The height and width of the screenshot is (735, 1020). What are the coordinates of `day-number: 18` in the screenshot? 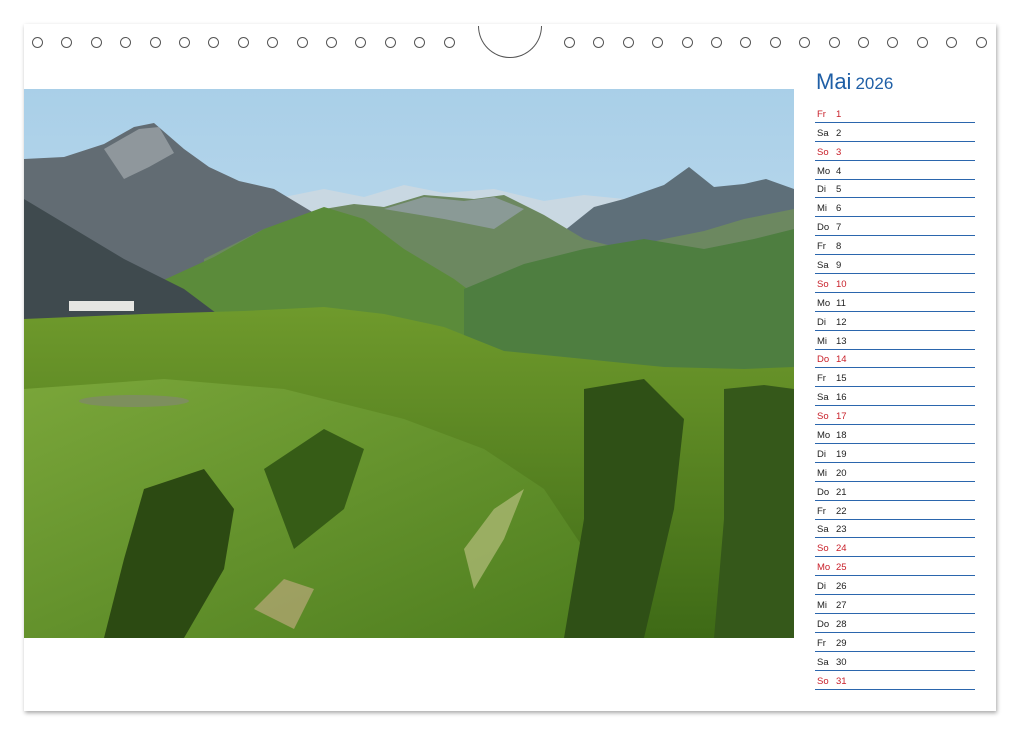 It's located at (841, 436).